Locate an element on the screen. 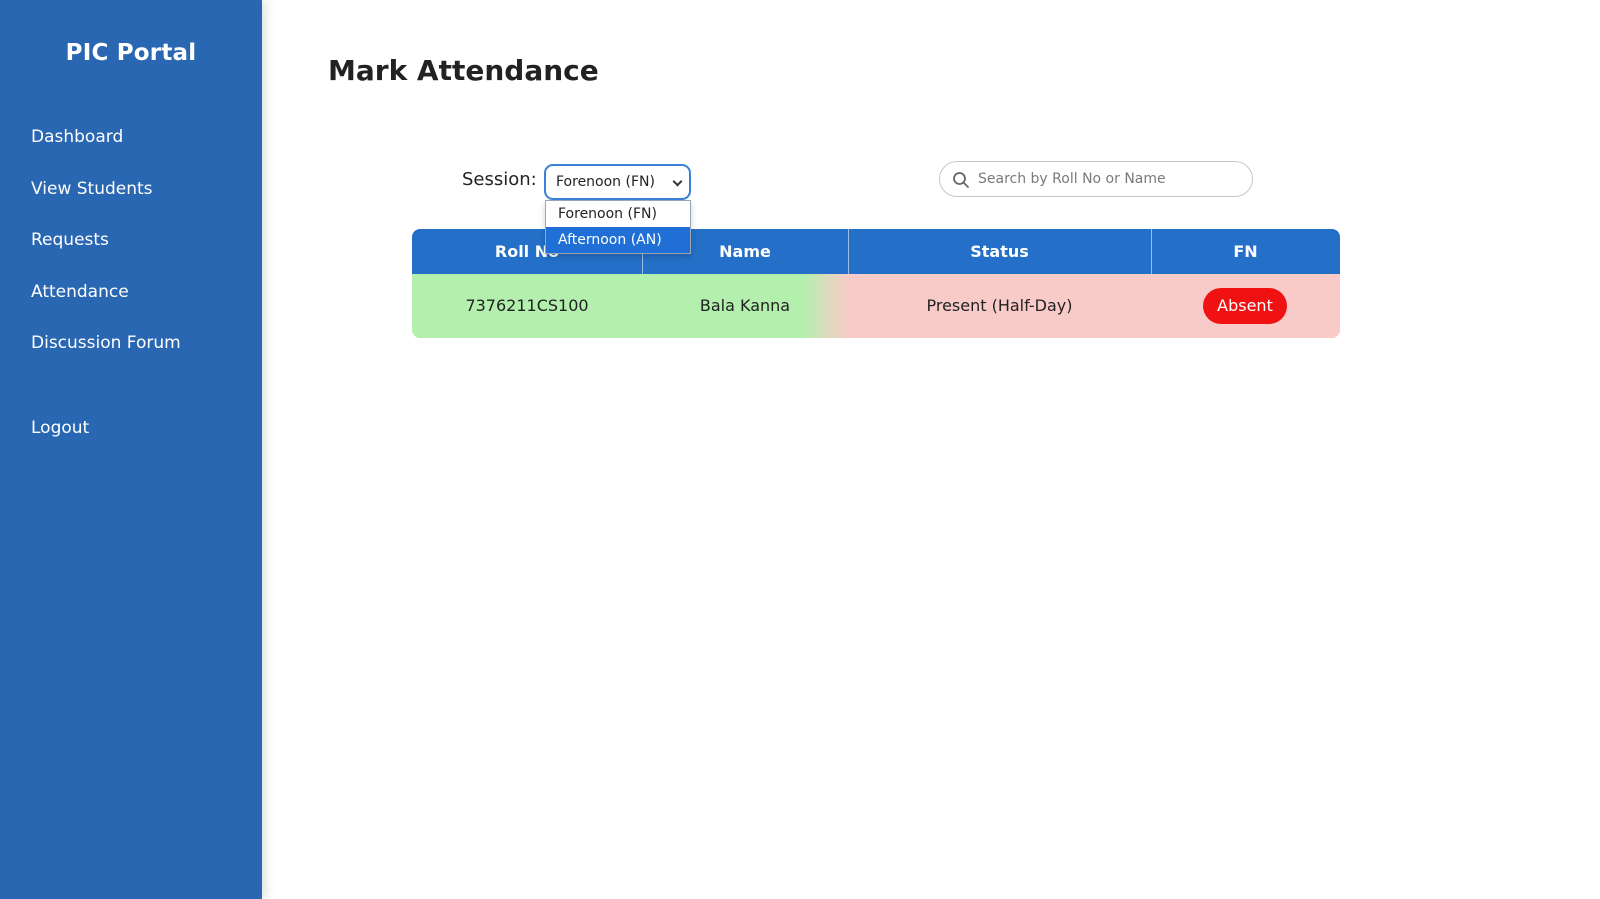  session-label: Session: is located at coordinates (499, 179).